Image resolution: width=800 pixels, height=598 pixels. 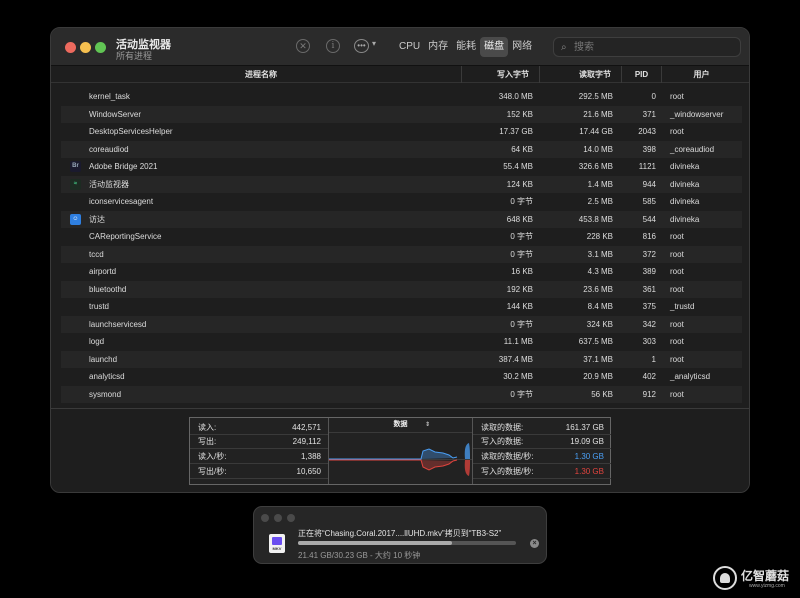 I want to click on tab-0: CPU, so click(x=409, y=47).